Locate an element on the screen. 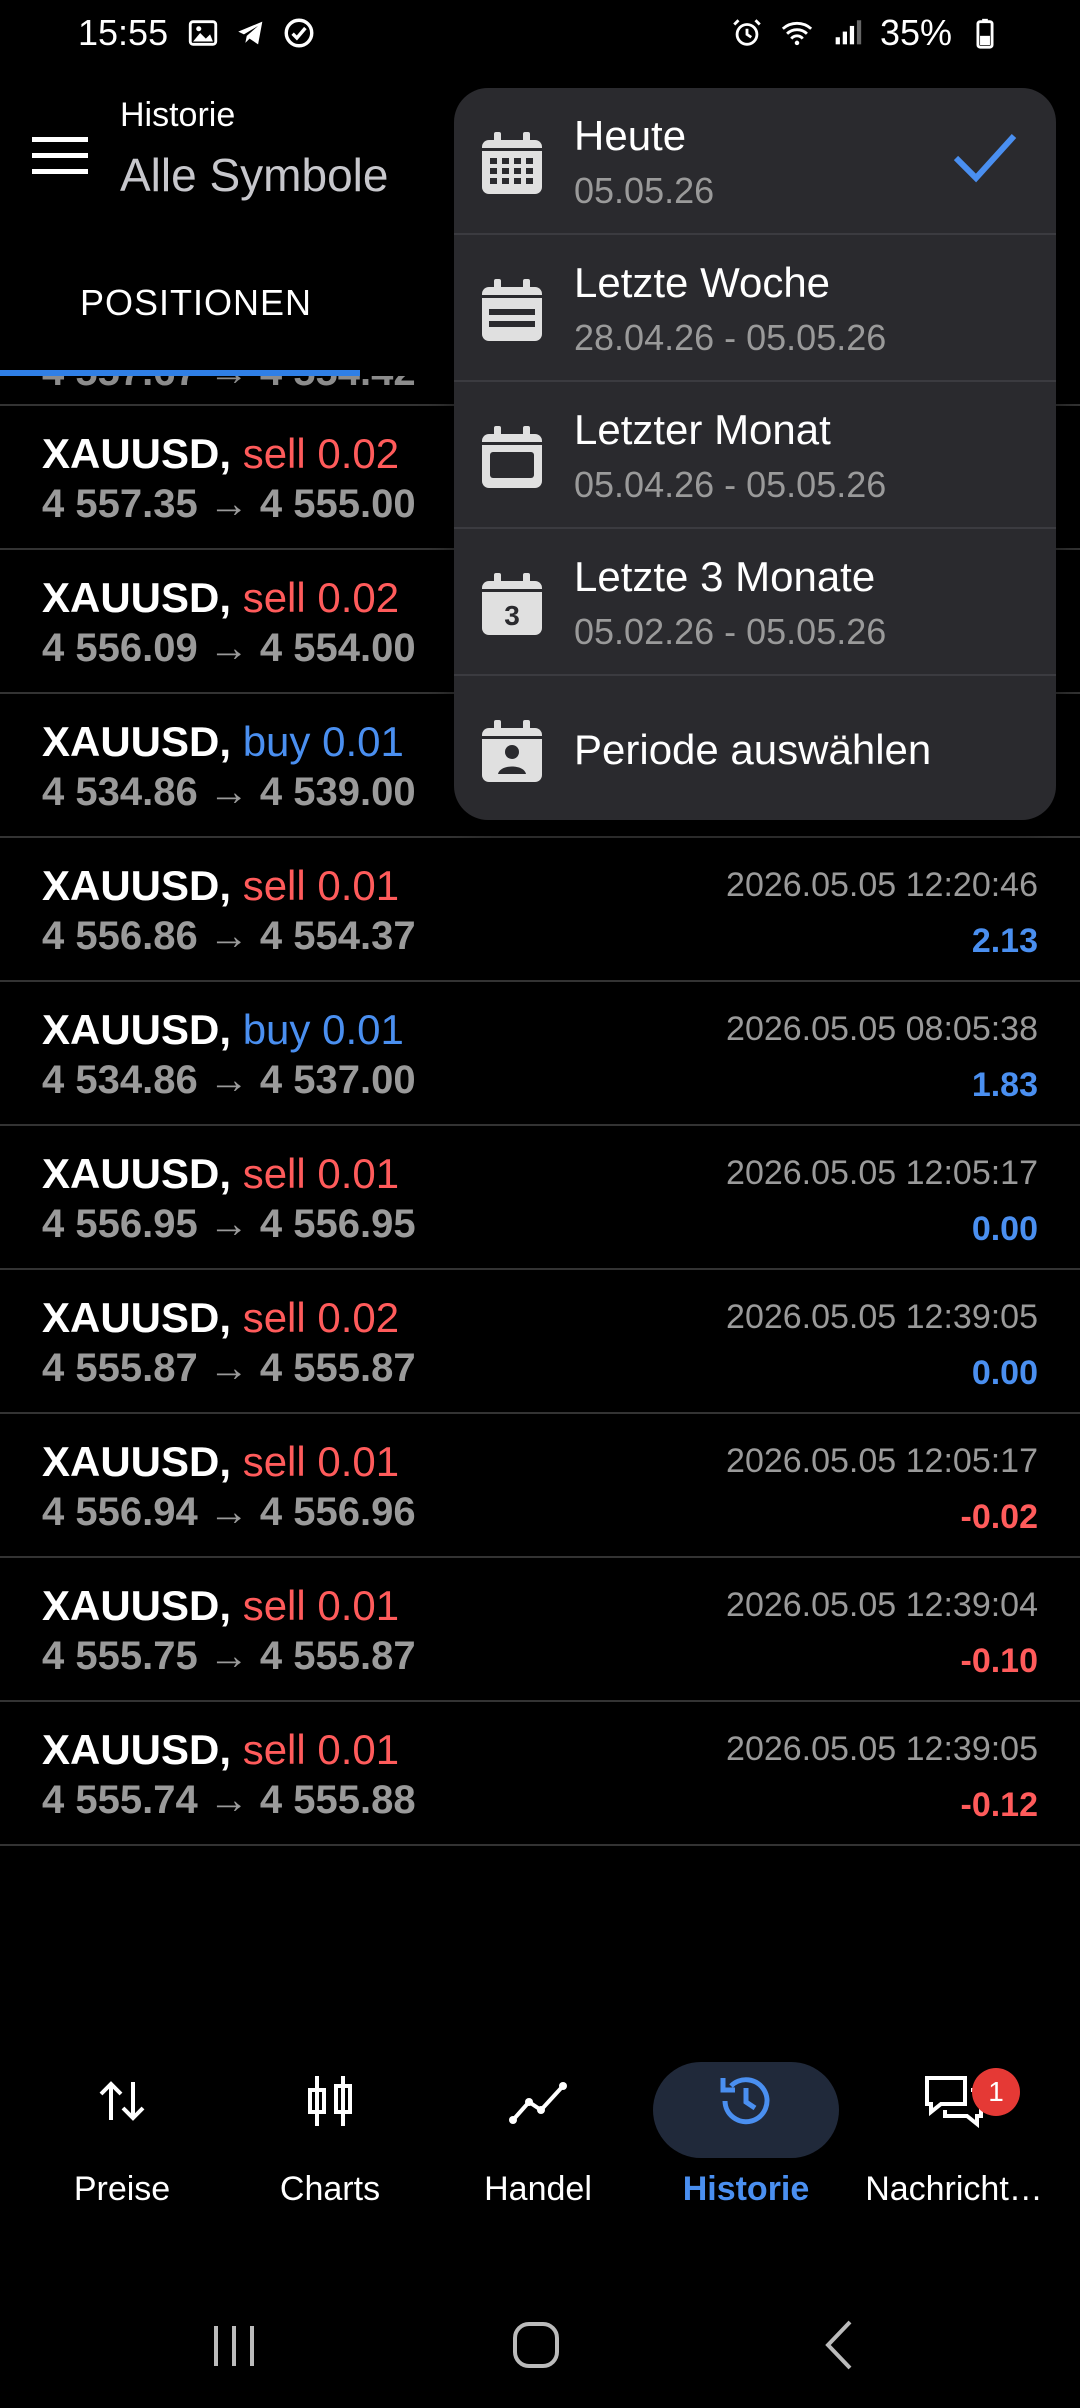 This screenshot has height=2408, width=1080. period-title: Periode auswählen is located at coordinates (753, 749).